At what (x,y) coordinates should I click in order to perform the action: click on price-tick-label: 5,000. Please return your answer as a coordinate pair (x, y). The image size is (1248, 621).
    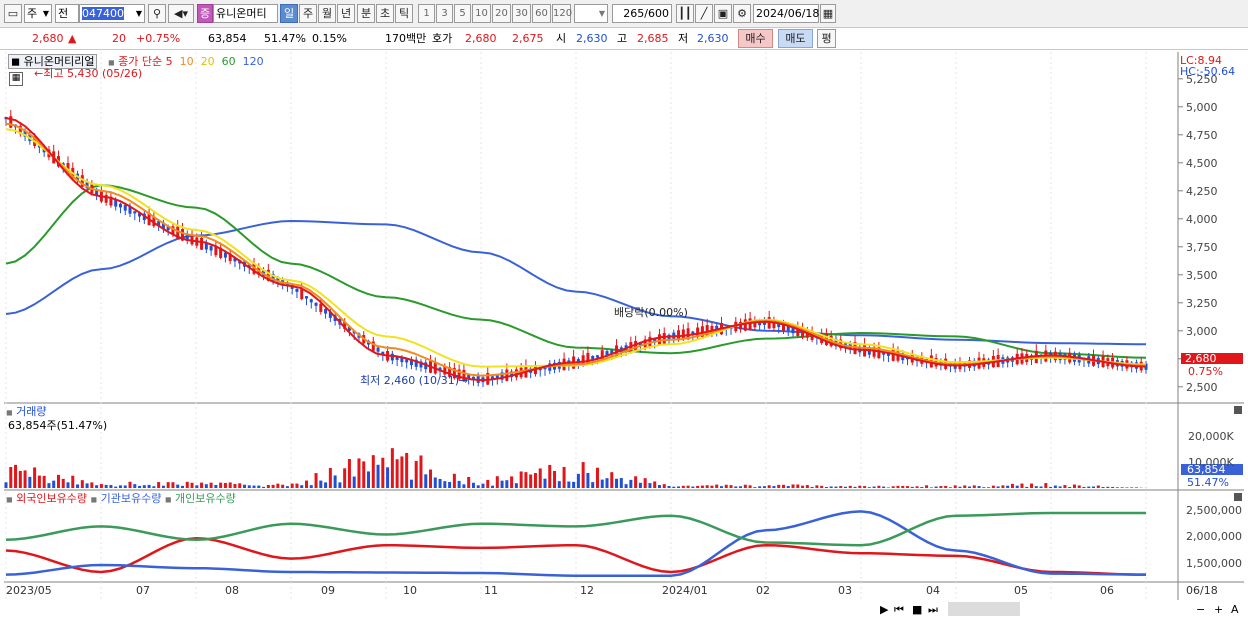
    Looking at the image, I should click on (1202, 107).